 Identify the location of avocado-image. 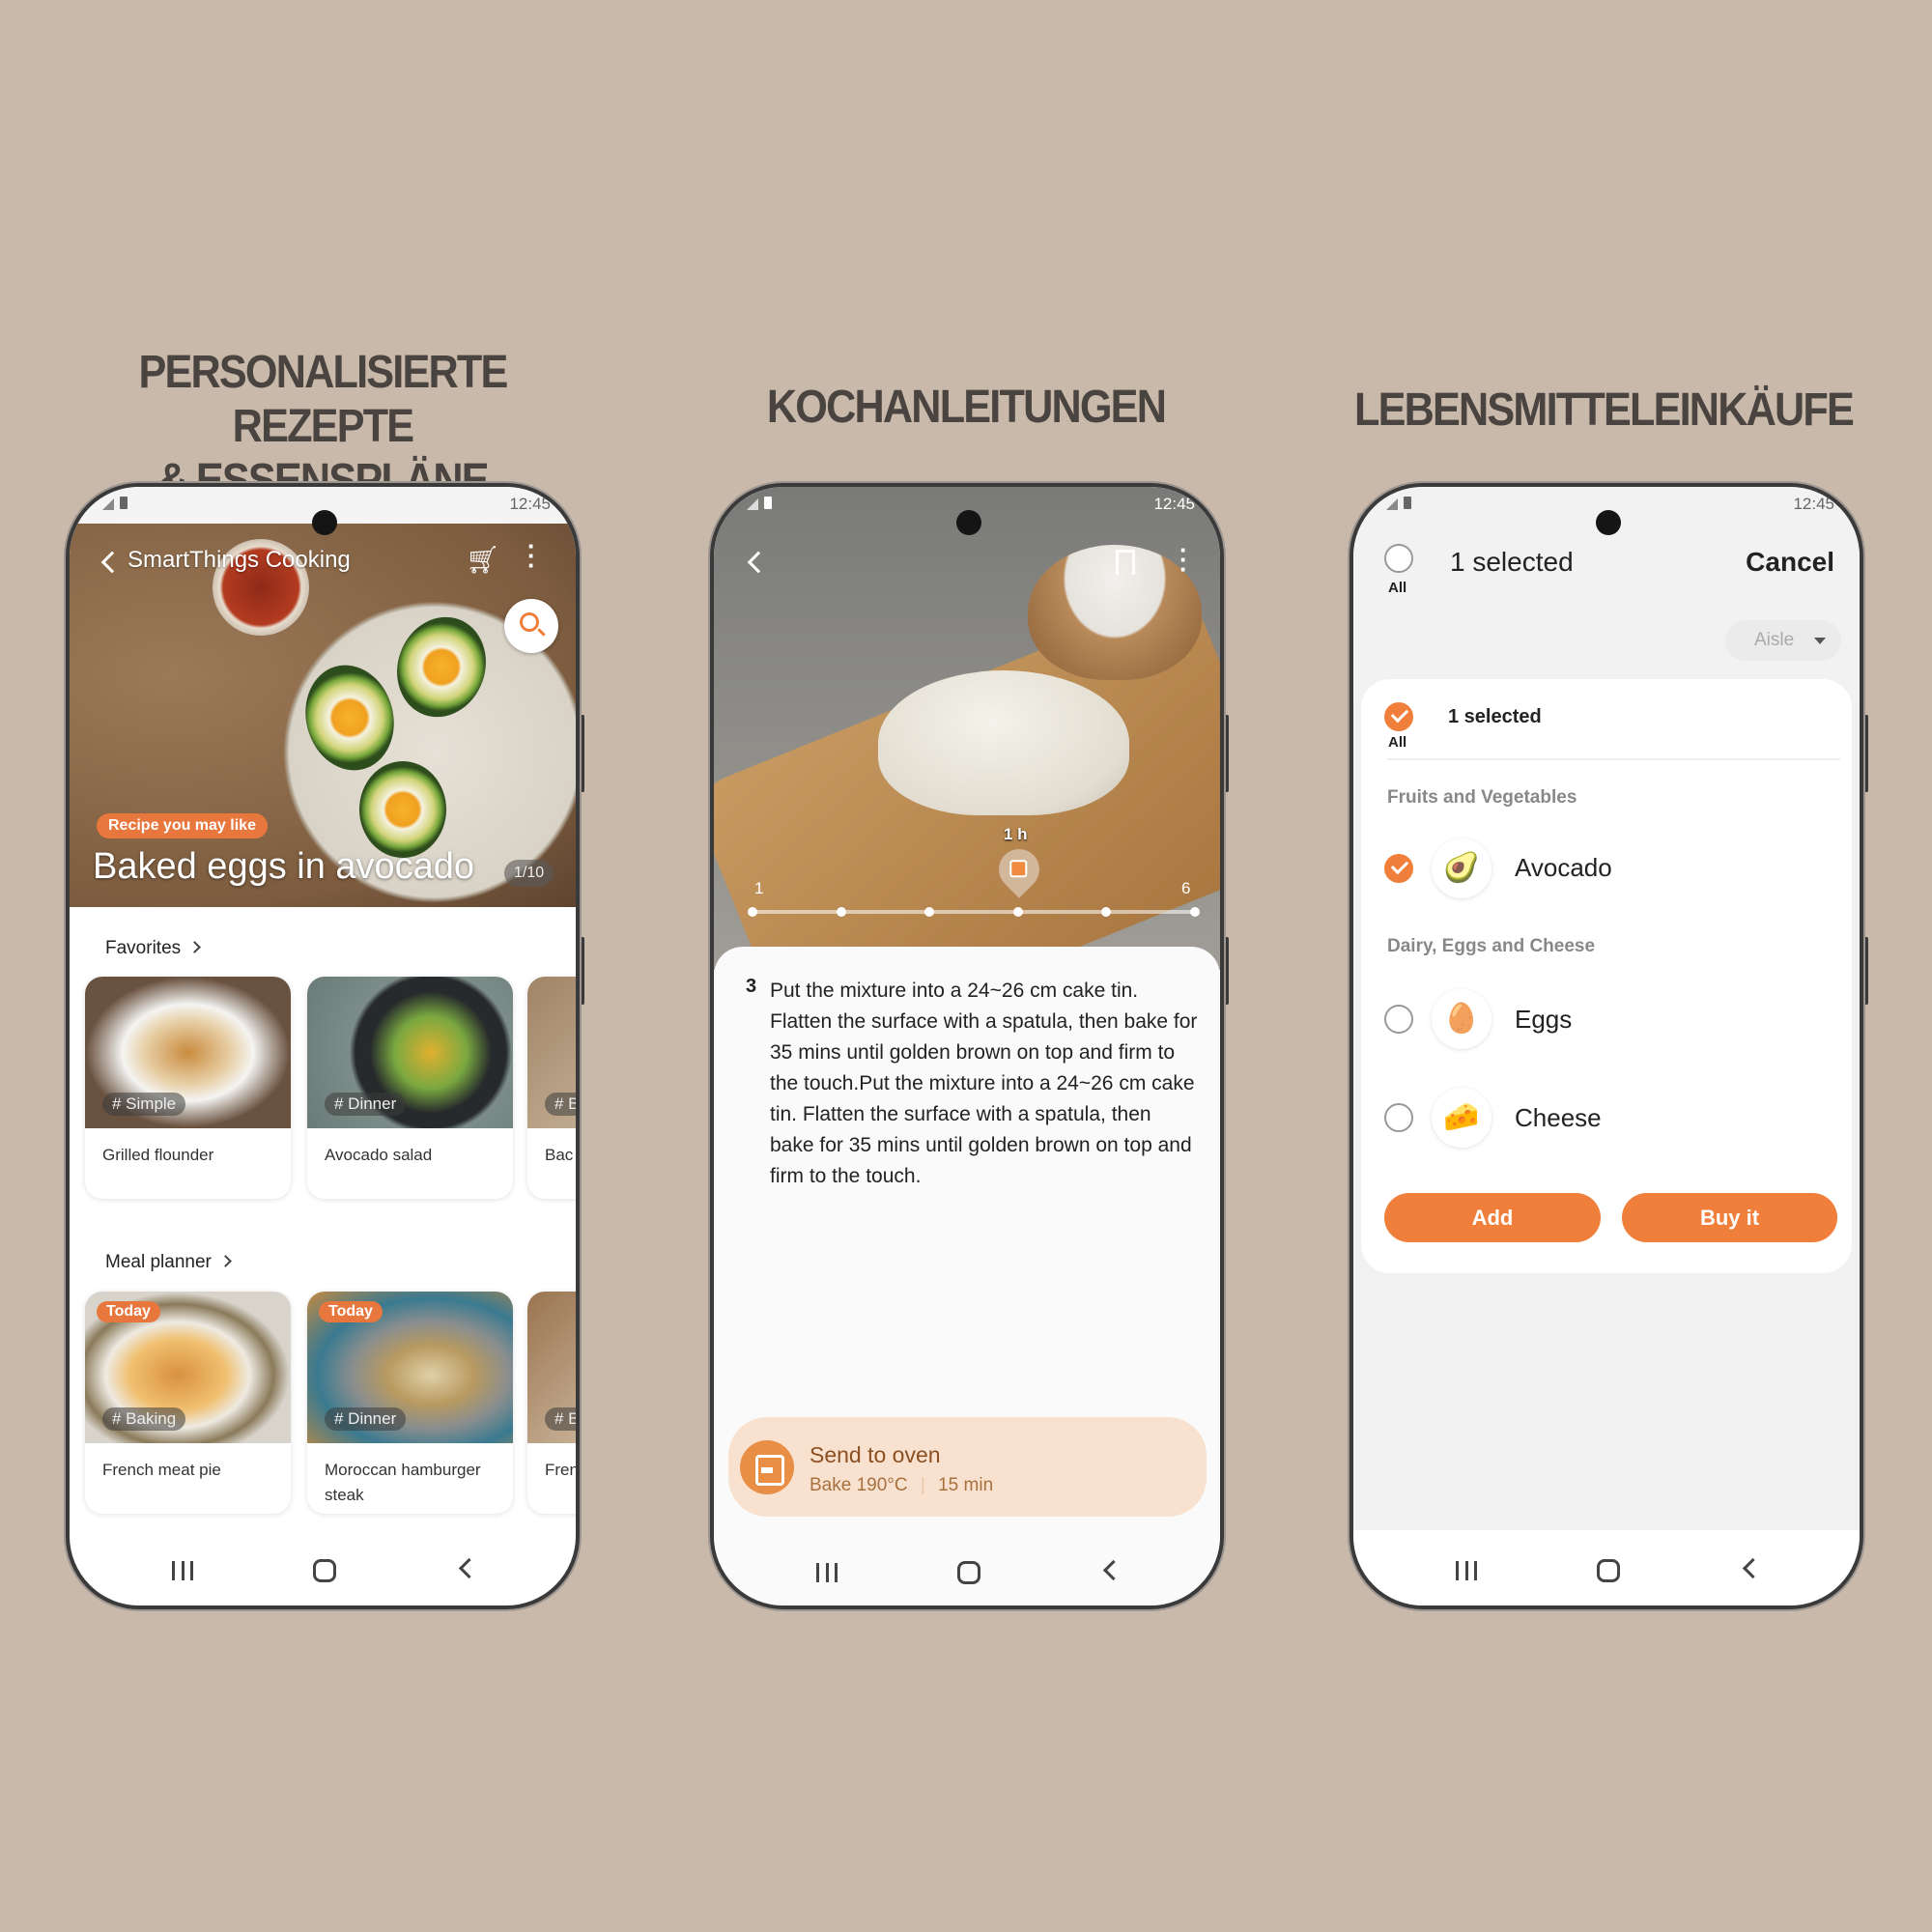
(402, 809).